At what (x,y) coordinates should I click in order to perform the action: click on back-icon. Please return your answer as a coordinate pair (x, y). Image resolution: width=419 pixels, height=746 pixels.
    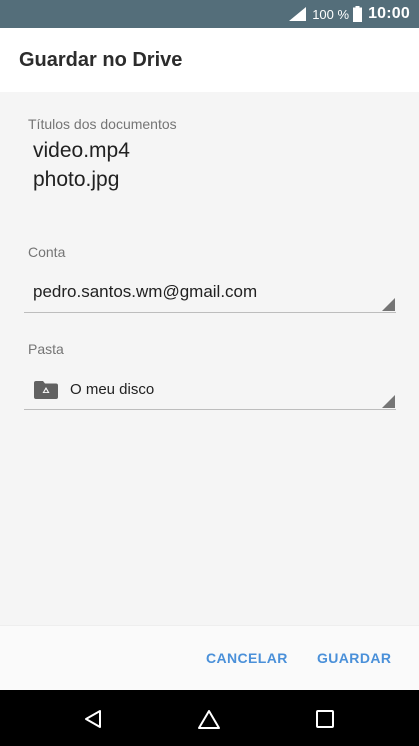
    Looking at the image, I should click on (93, 719).